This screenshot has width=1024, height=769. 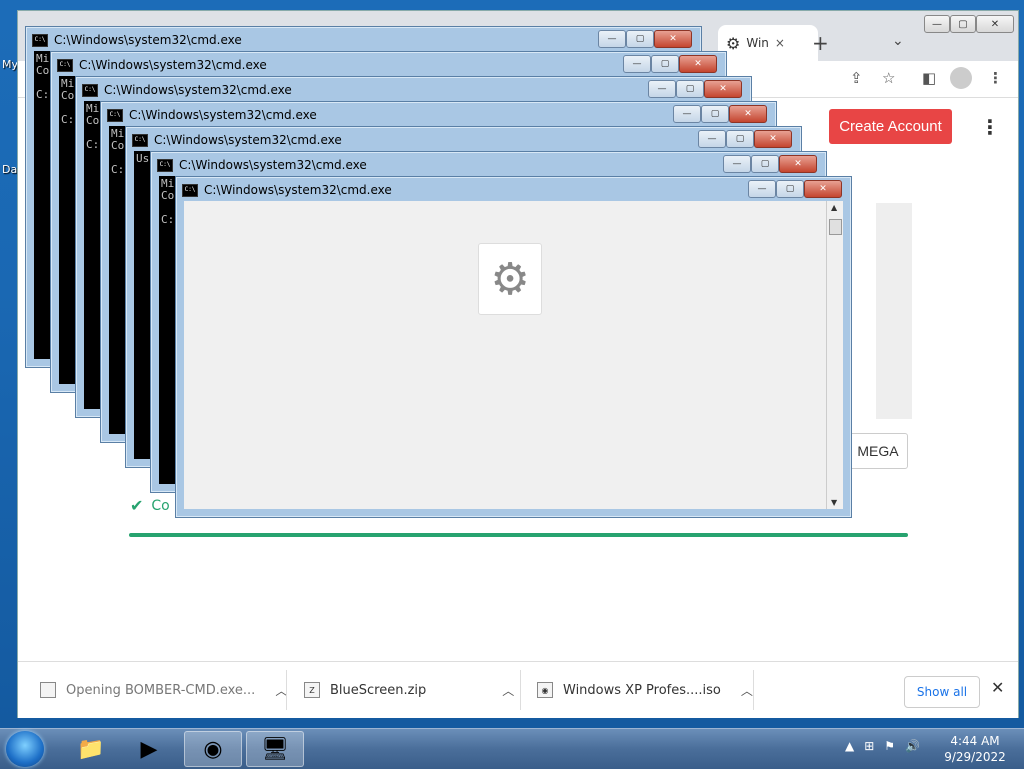 I want to click on zip-icon: Z, so click(x=312, y=690).